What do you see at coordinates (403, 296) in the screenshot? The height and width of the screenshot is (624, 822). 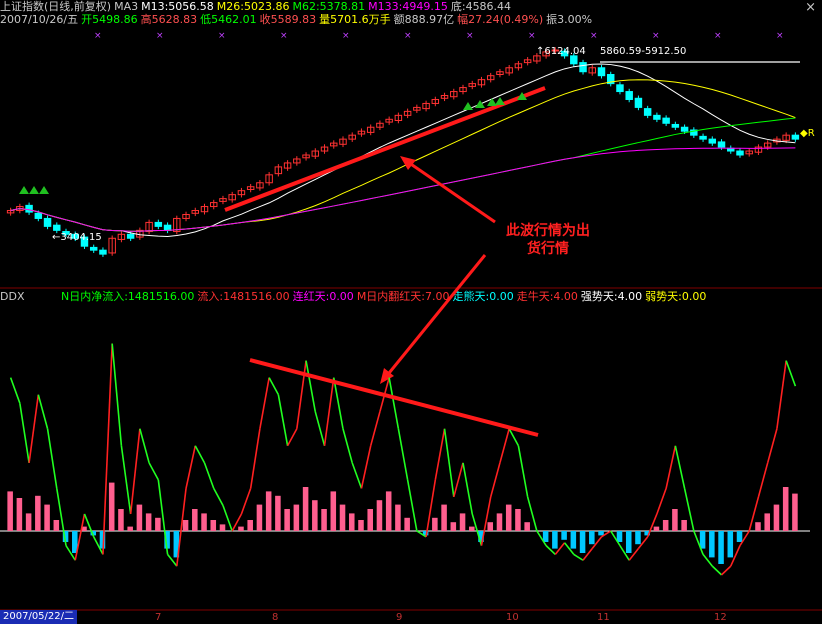 I see `n-day-red: M日内翻红天:7.00` at bounding box center [403, 296].